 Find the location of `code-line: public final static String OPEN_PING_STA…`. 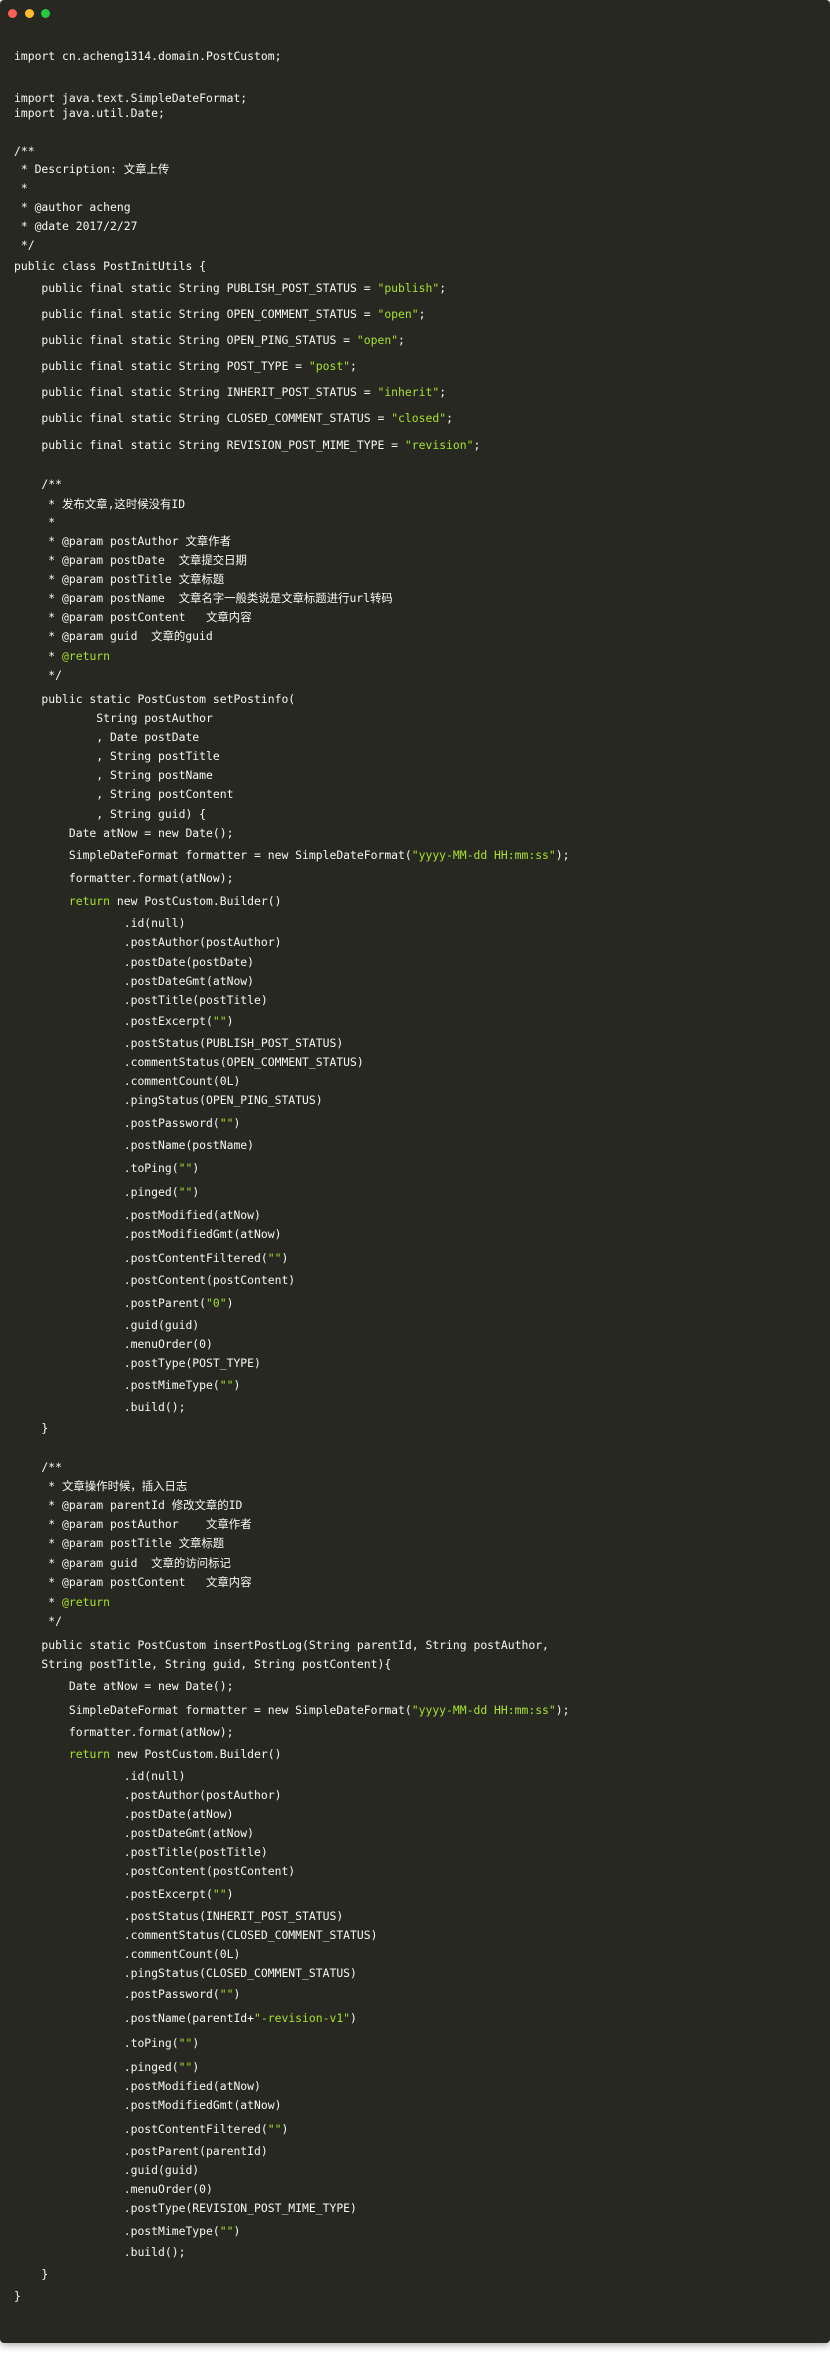

code-line: public final static String OPEN_PING_STA… is located at coordinates (209, 340).